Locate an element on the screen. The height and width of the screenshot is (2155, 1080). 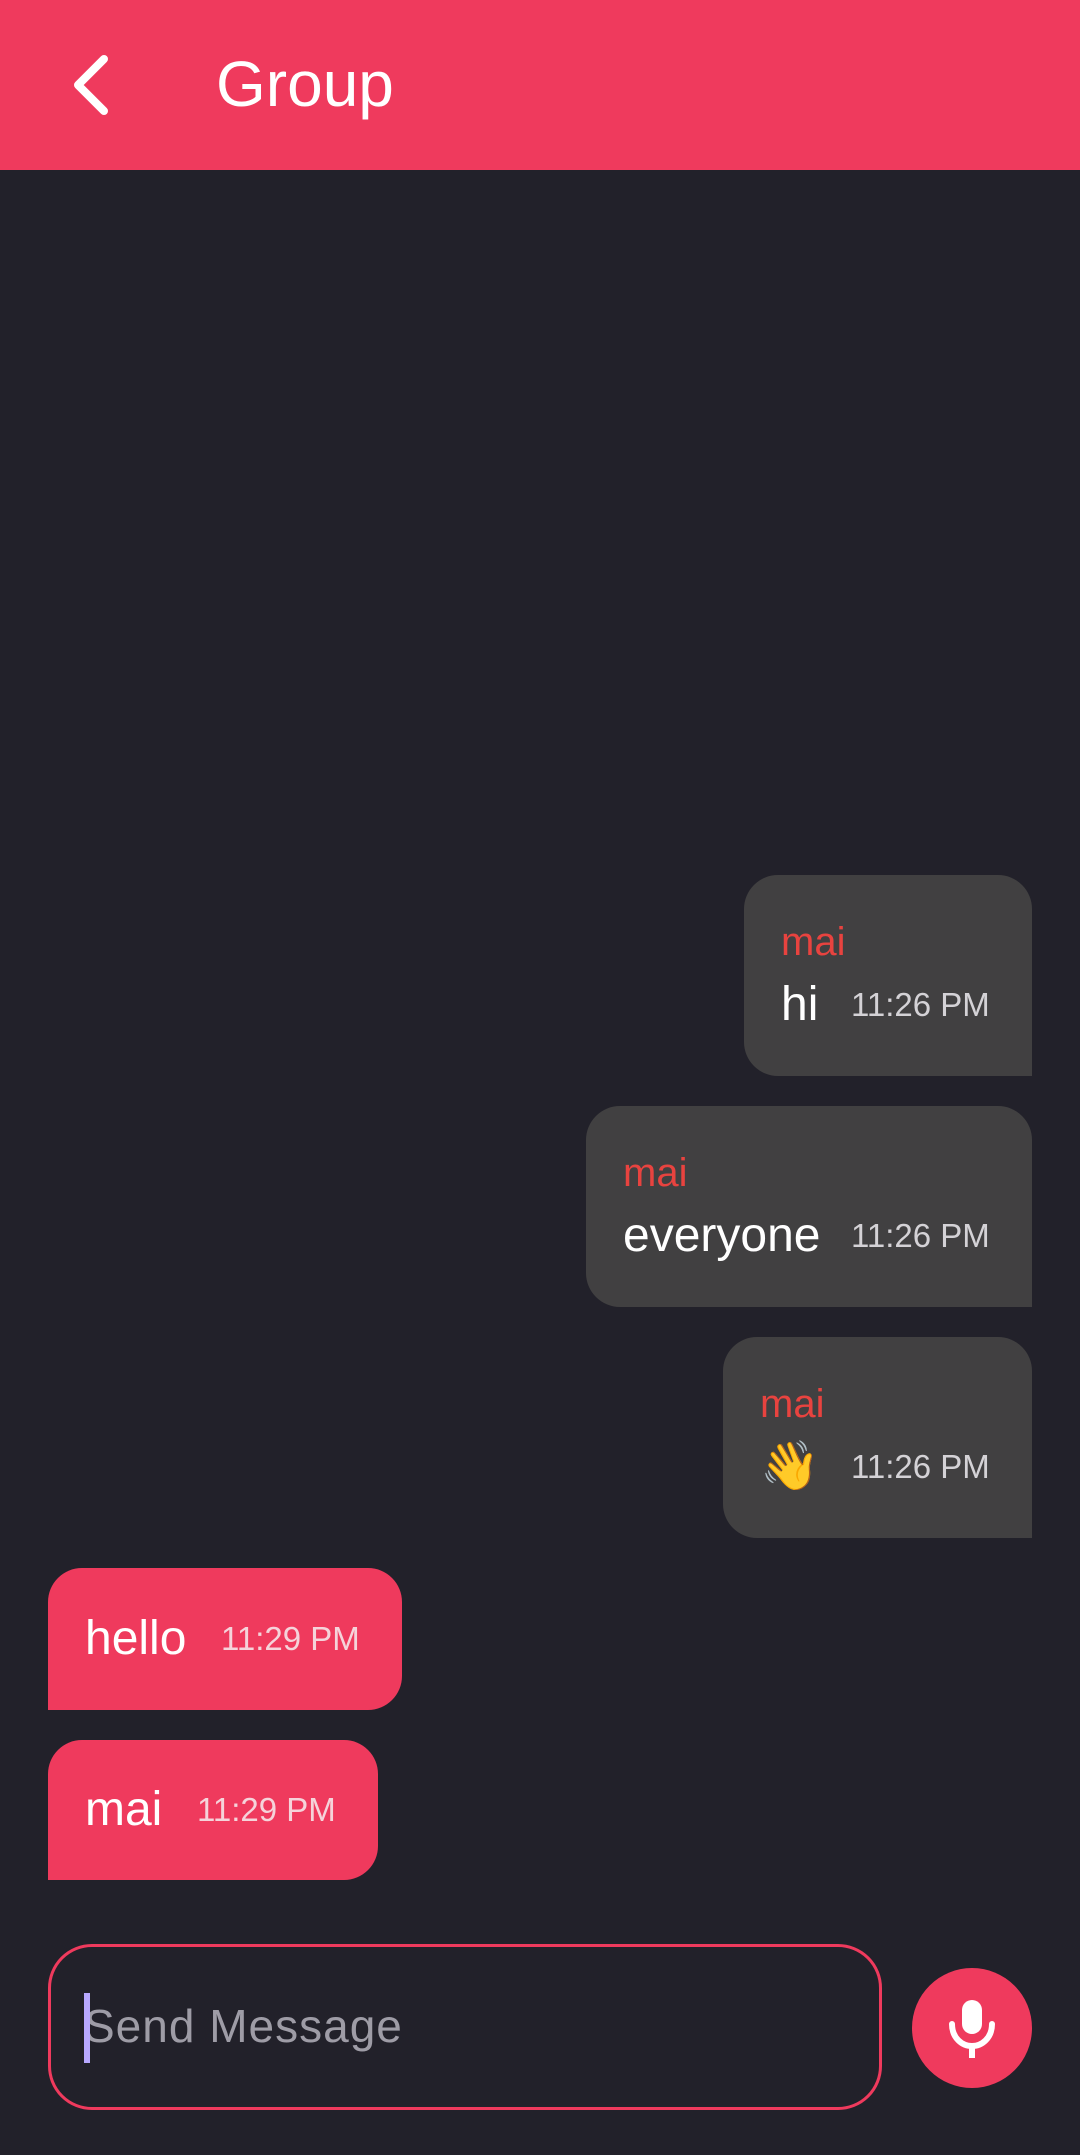
message-text: hi is located at coordinates (800, 1004).